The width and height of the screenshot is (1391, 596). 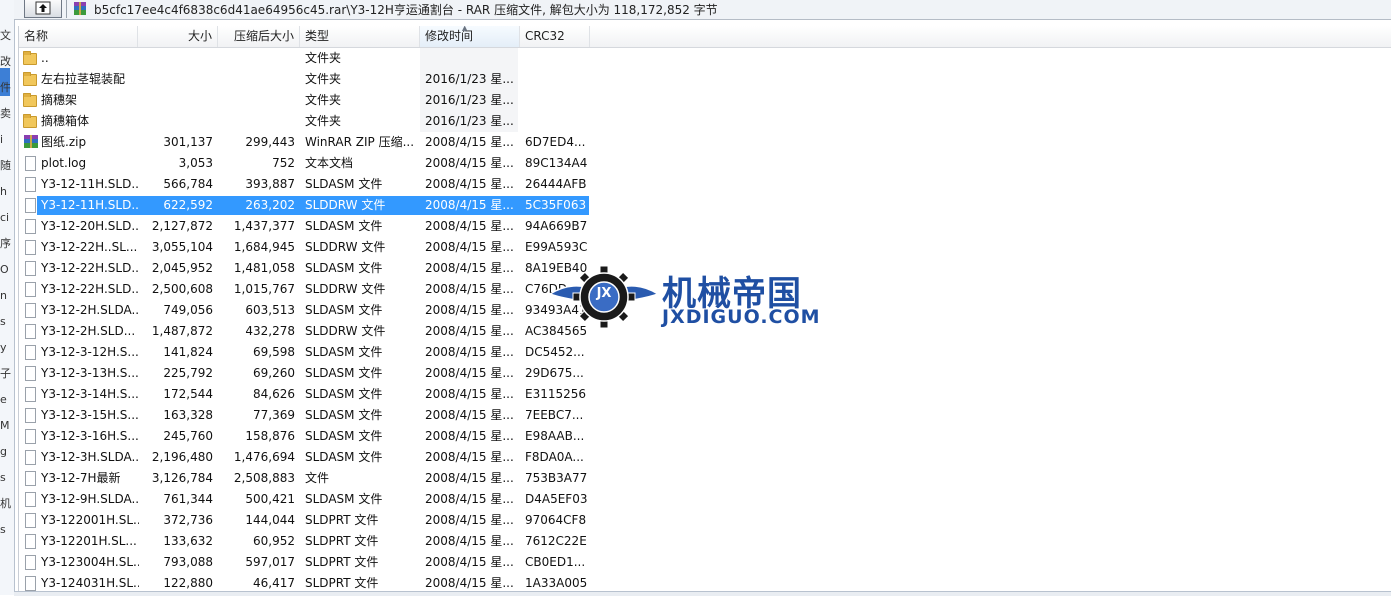 What do you see at coordinates (81, 142) in the screenshot?
I see `file-name-cell: 图纸.zip` at bounding box center [81, 142].